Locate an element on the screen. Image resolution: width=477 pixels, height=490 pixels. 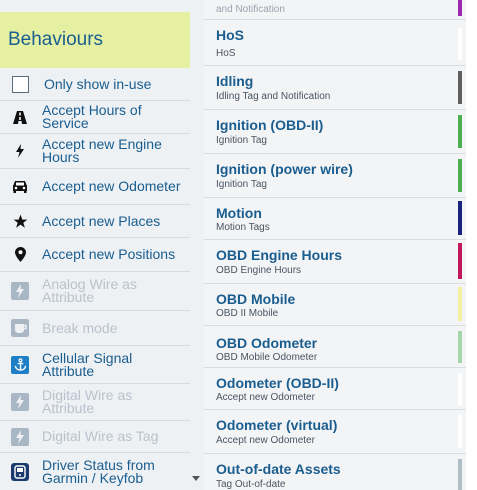
list-item-out-of-date-assets: Out-of-date Assets Tag Out-of-date is located at coordinates (335, 472).